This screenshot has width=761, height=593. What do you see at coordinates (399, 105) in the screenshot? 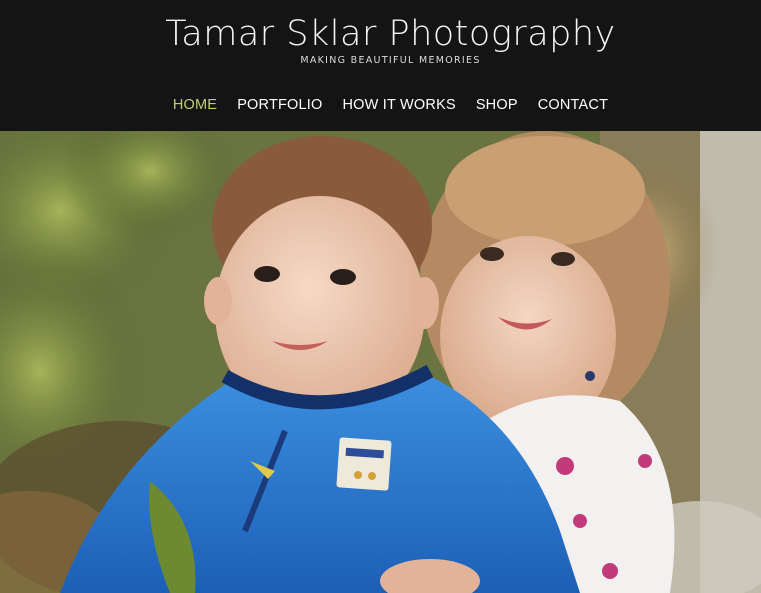
I see `nav-item-how-it-works: HOW IT WORKS` at bounding box center [399, 105].